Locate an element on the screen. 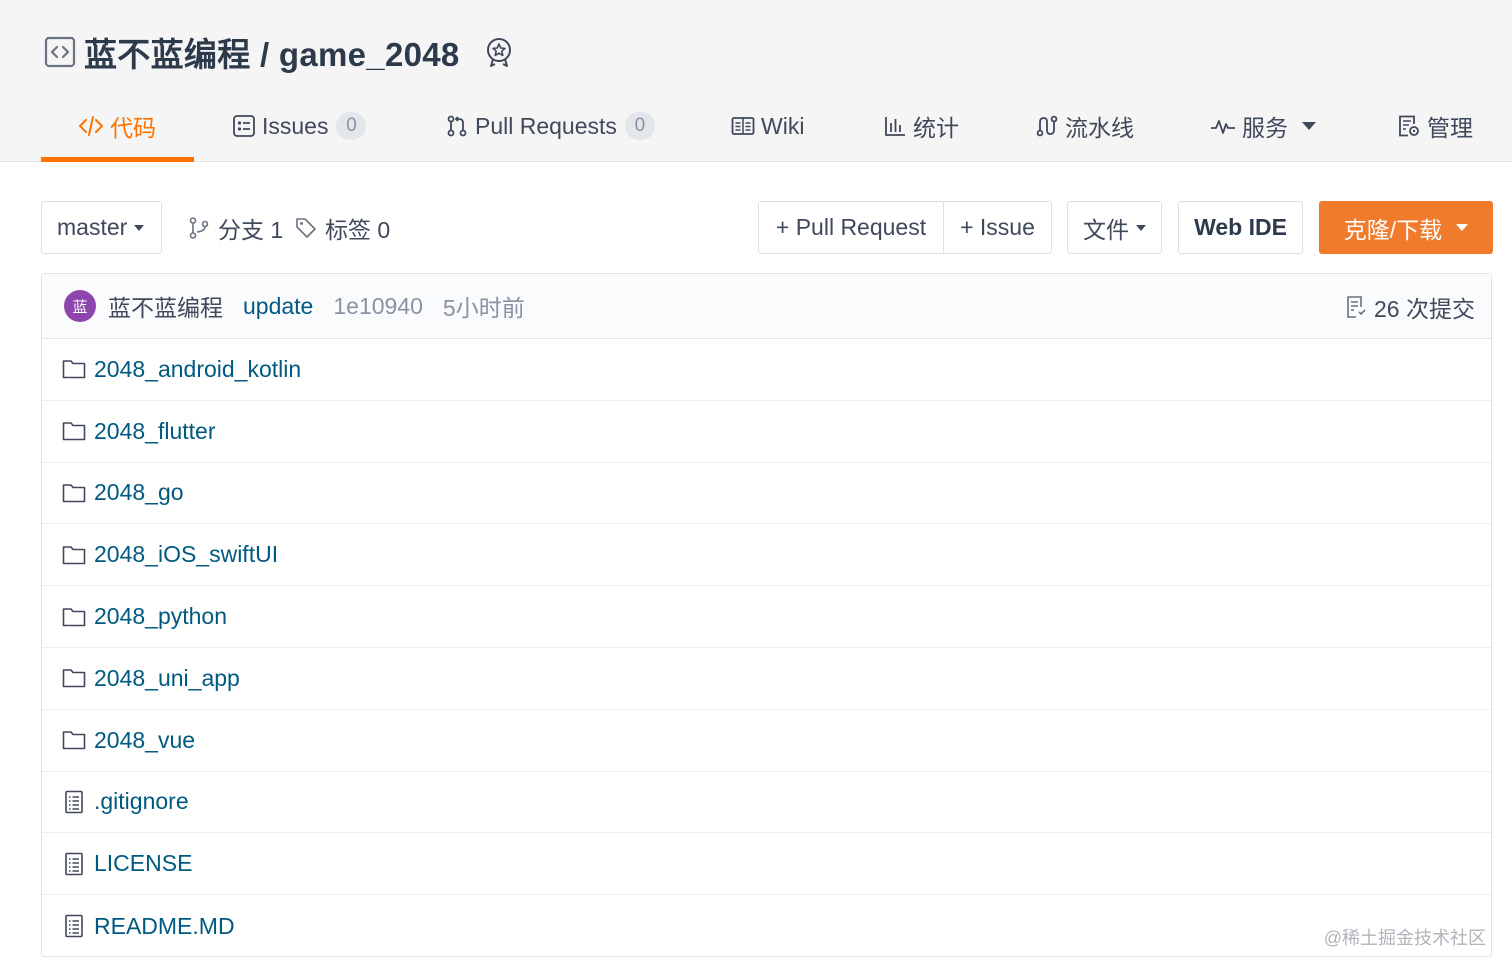  new-pull-request-label: + Pull Request is located at coordinates (851, 227).